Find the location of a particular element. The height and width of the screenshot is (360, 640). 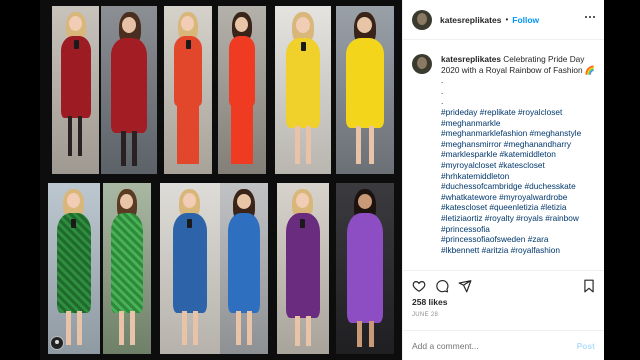

hashtag-line: #meghansmirror #meghanandharry is located at coordinates (520, 144).